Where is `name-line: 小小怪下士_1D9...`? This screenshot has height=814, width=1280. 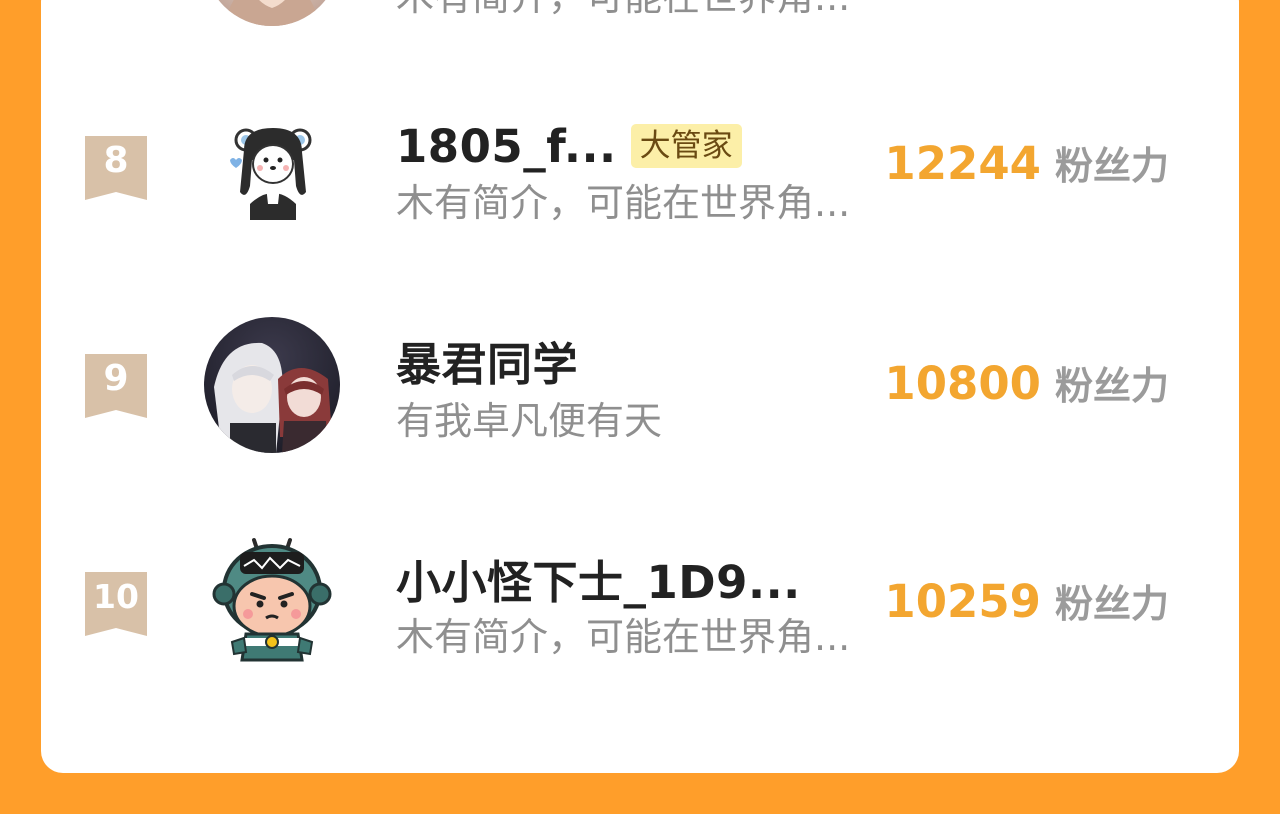
name-line: 小小怪下士_1D9... is located at coordinates (598, 579).